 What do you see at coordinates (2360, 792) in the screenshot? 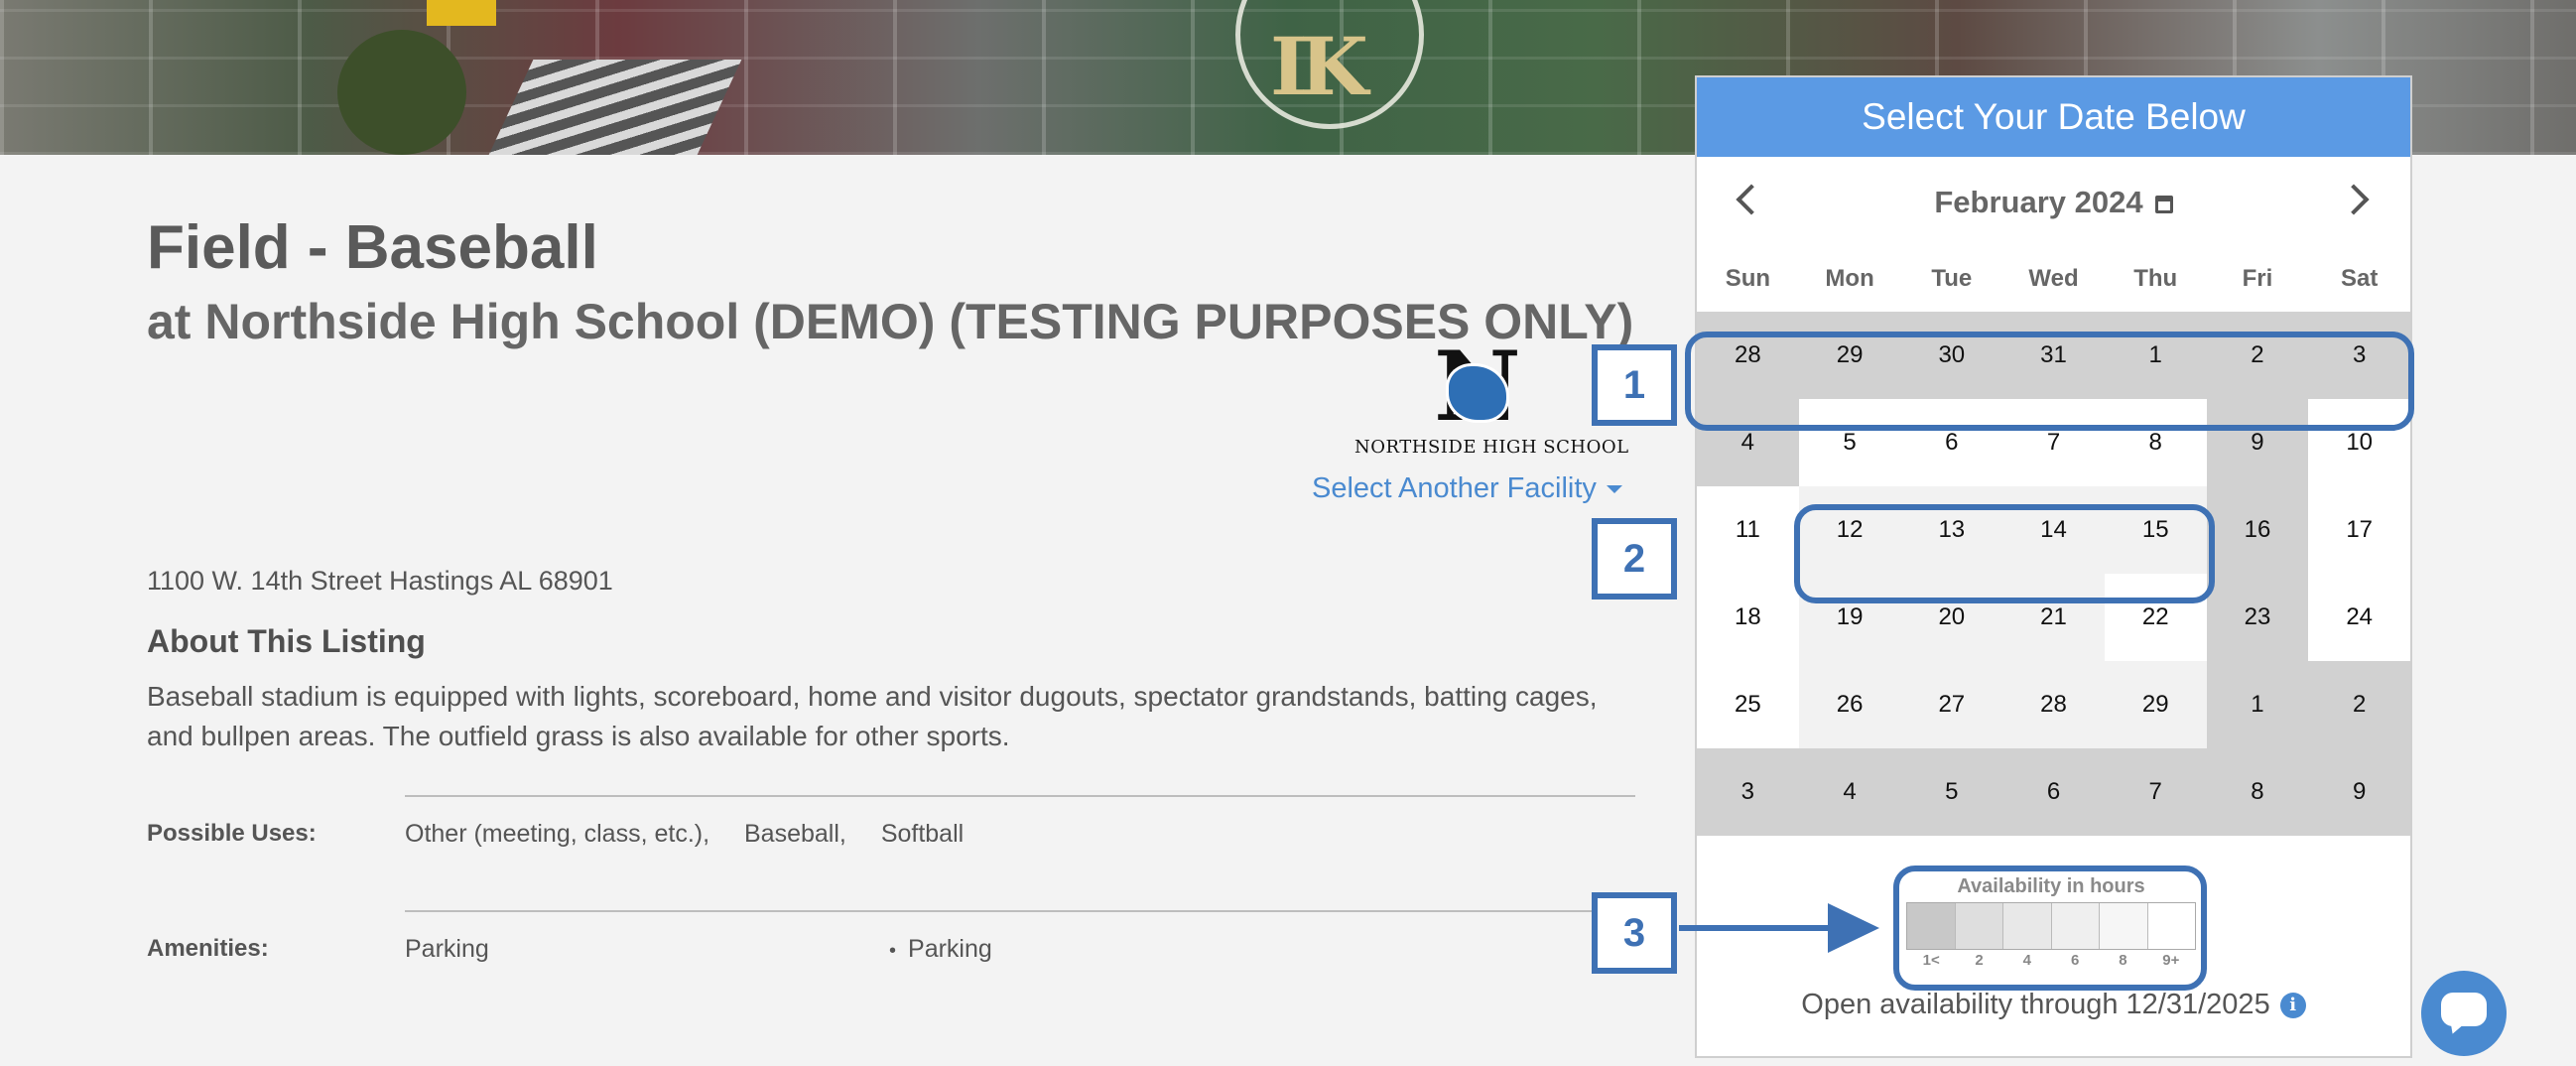
I see `calendar-day-cell: 9` at bounding box center [2360, 792].